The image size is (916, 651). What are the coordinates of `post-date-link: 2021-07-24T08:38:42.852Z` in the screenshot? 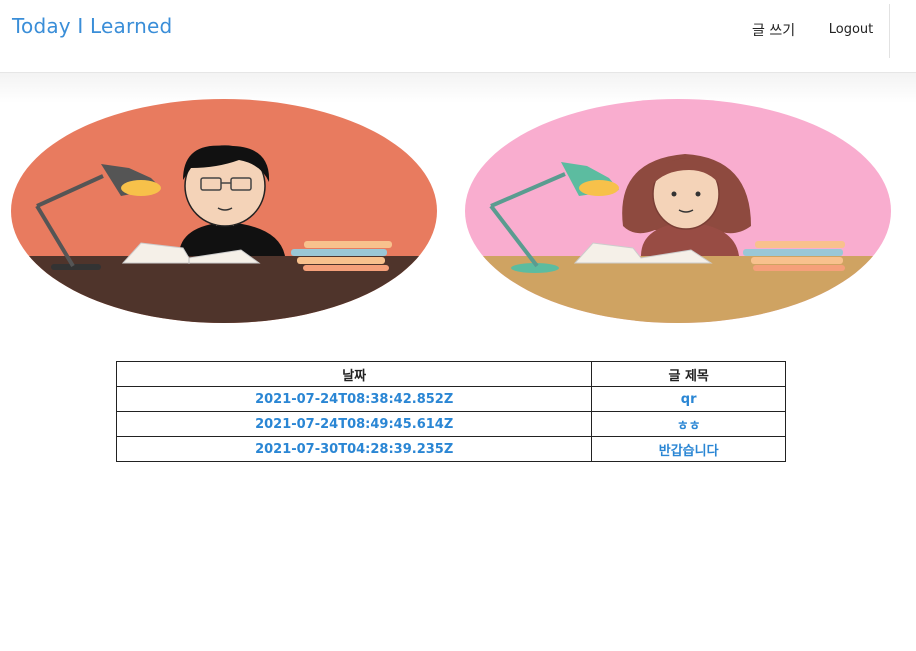 It's located at (354, 399).